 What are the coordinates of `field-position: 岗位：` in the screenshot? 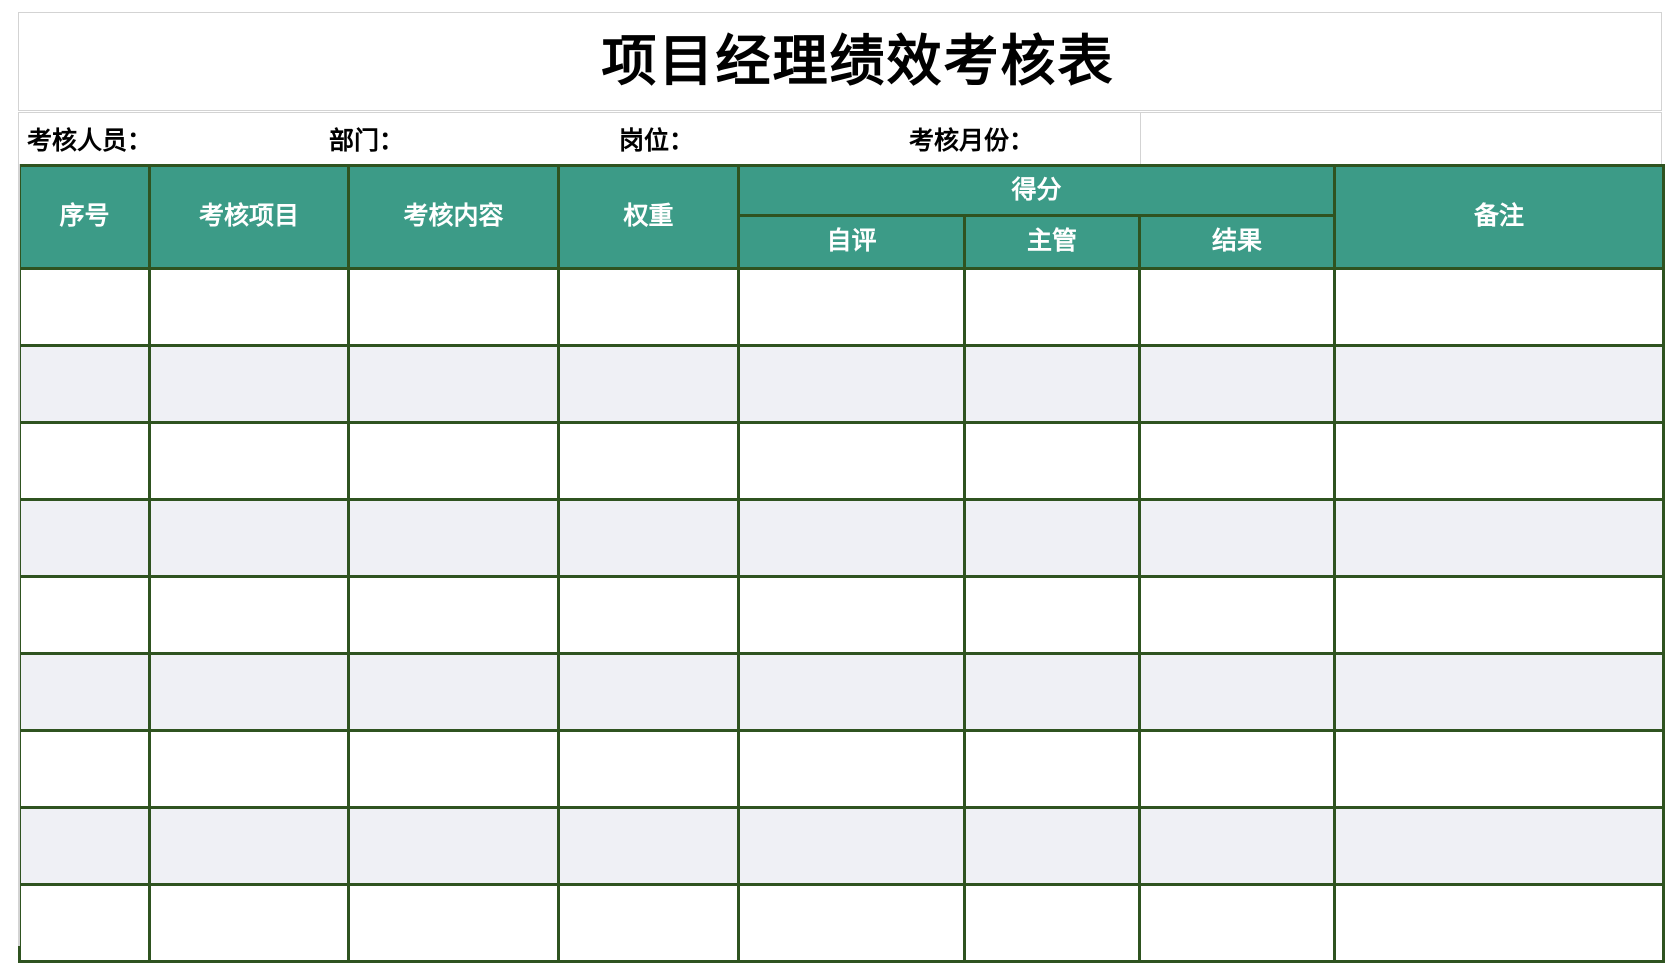 It's located at (656, 138).